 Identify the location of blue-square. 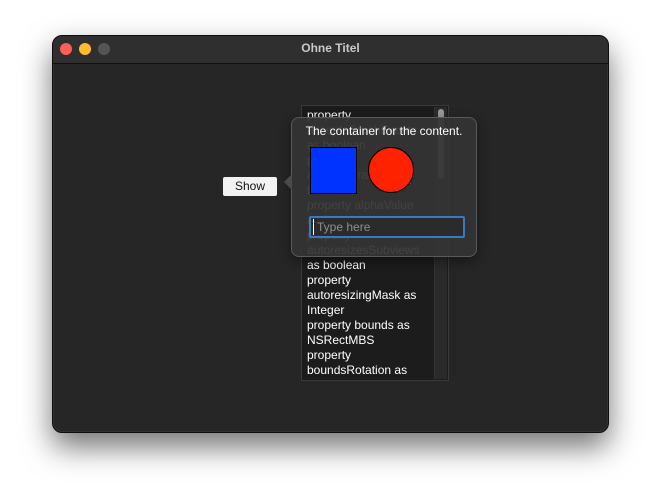
(333, 170).